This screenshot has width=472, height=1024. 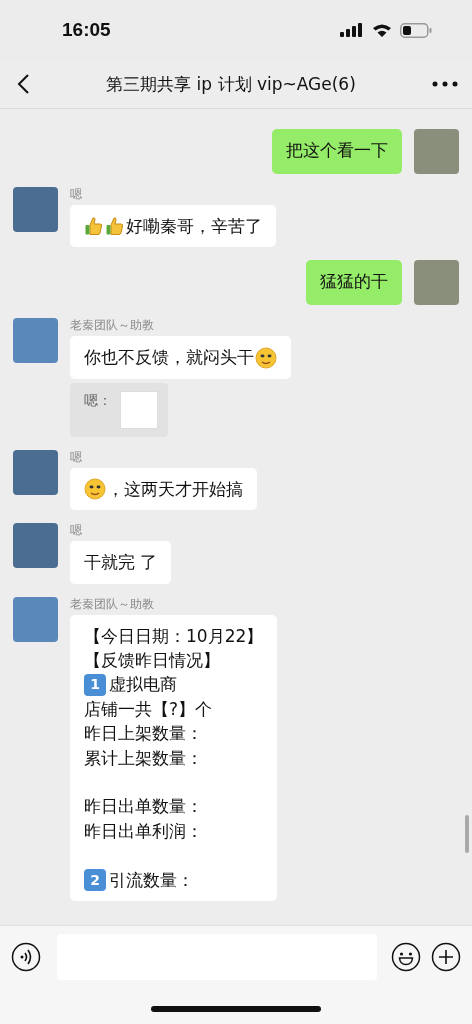 I want to click on message-text: 虚拟电商, so click(x=143, y=685).